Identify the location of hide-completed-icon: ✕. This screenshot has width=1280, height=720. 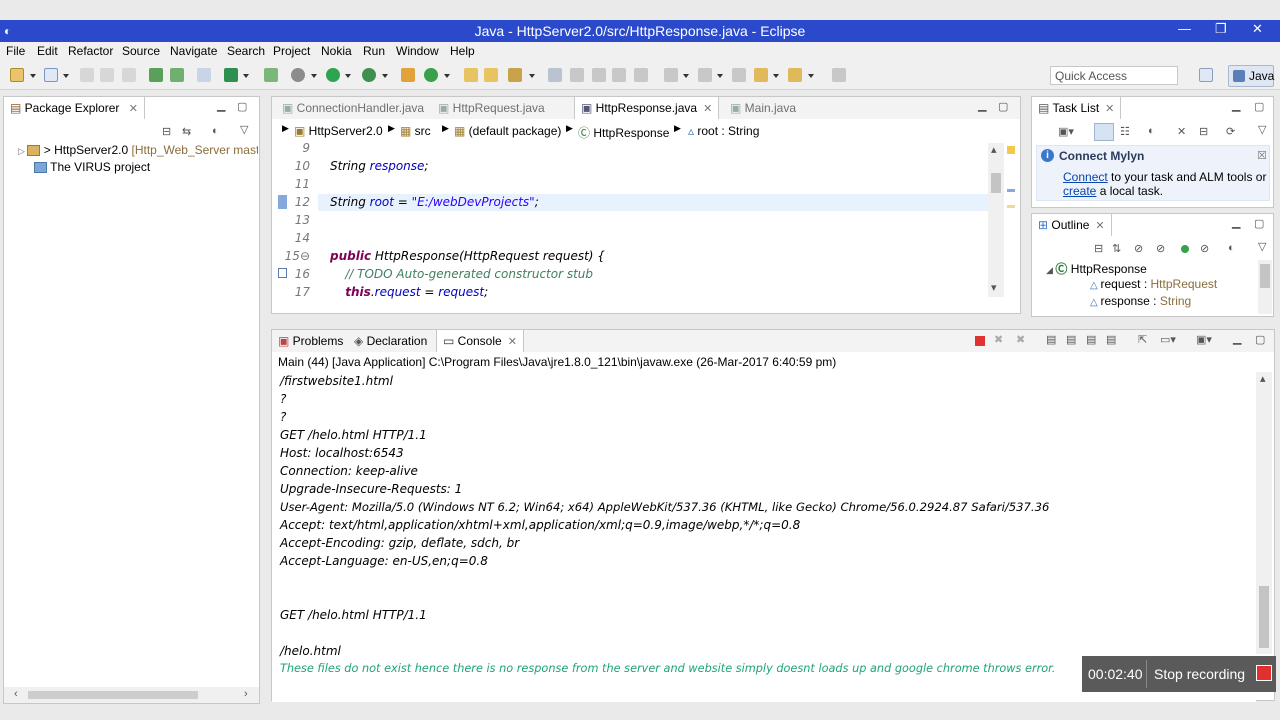
(1181, 131).